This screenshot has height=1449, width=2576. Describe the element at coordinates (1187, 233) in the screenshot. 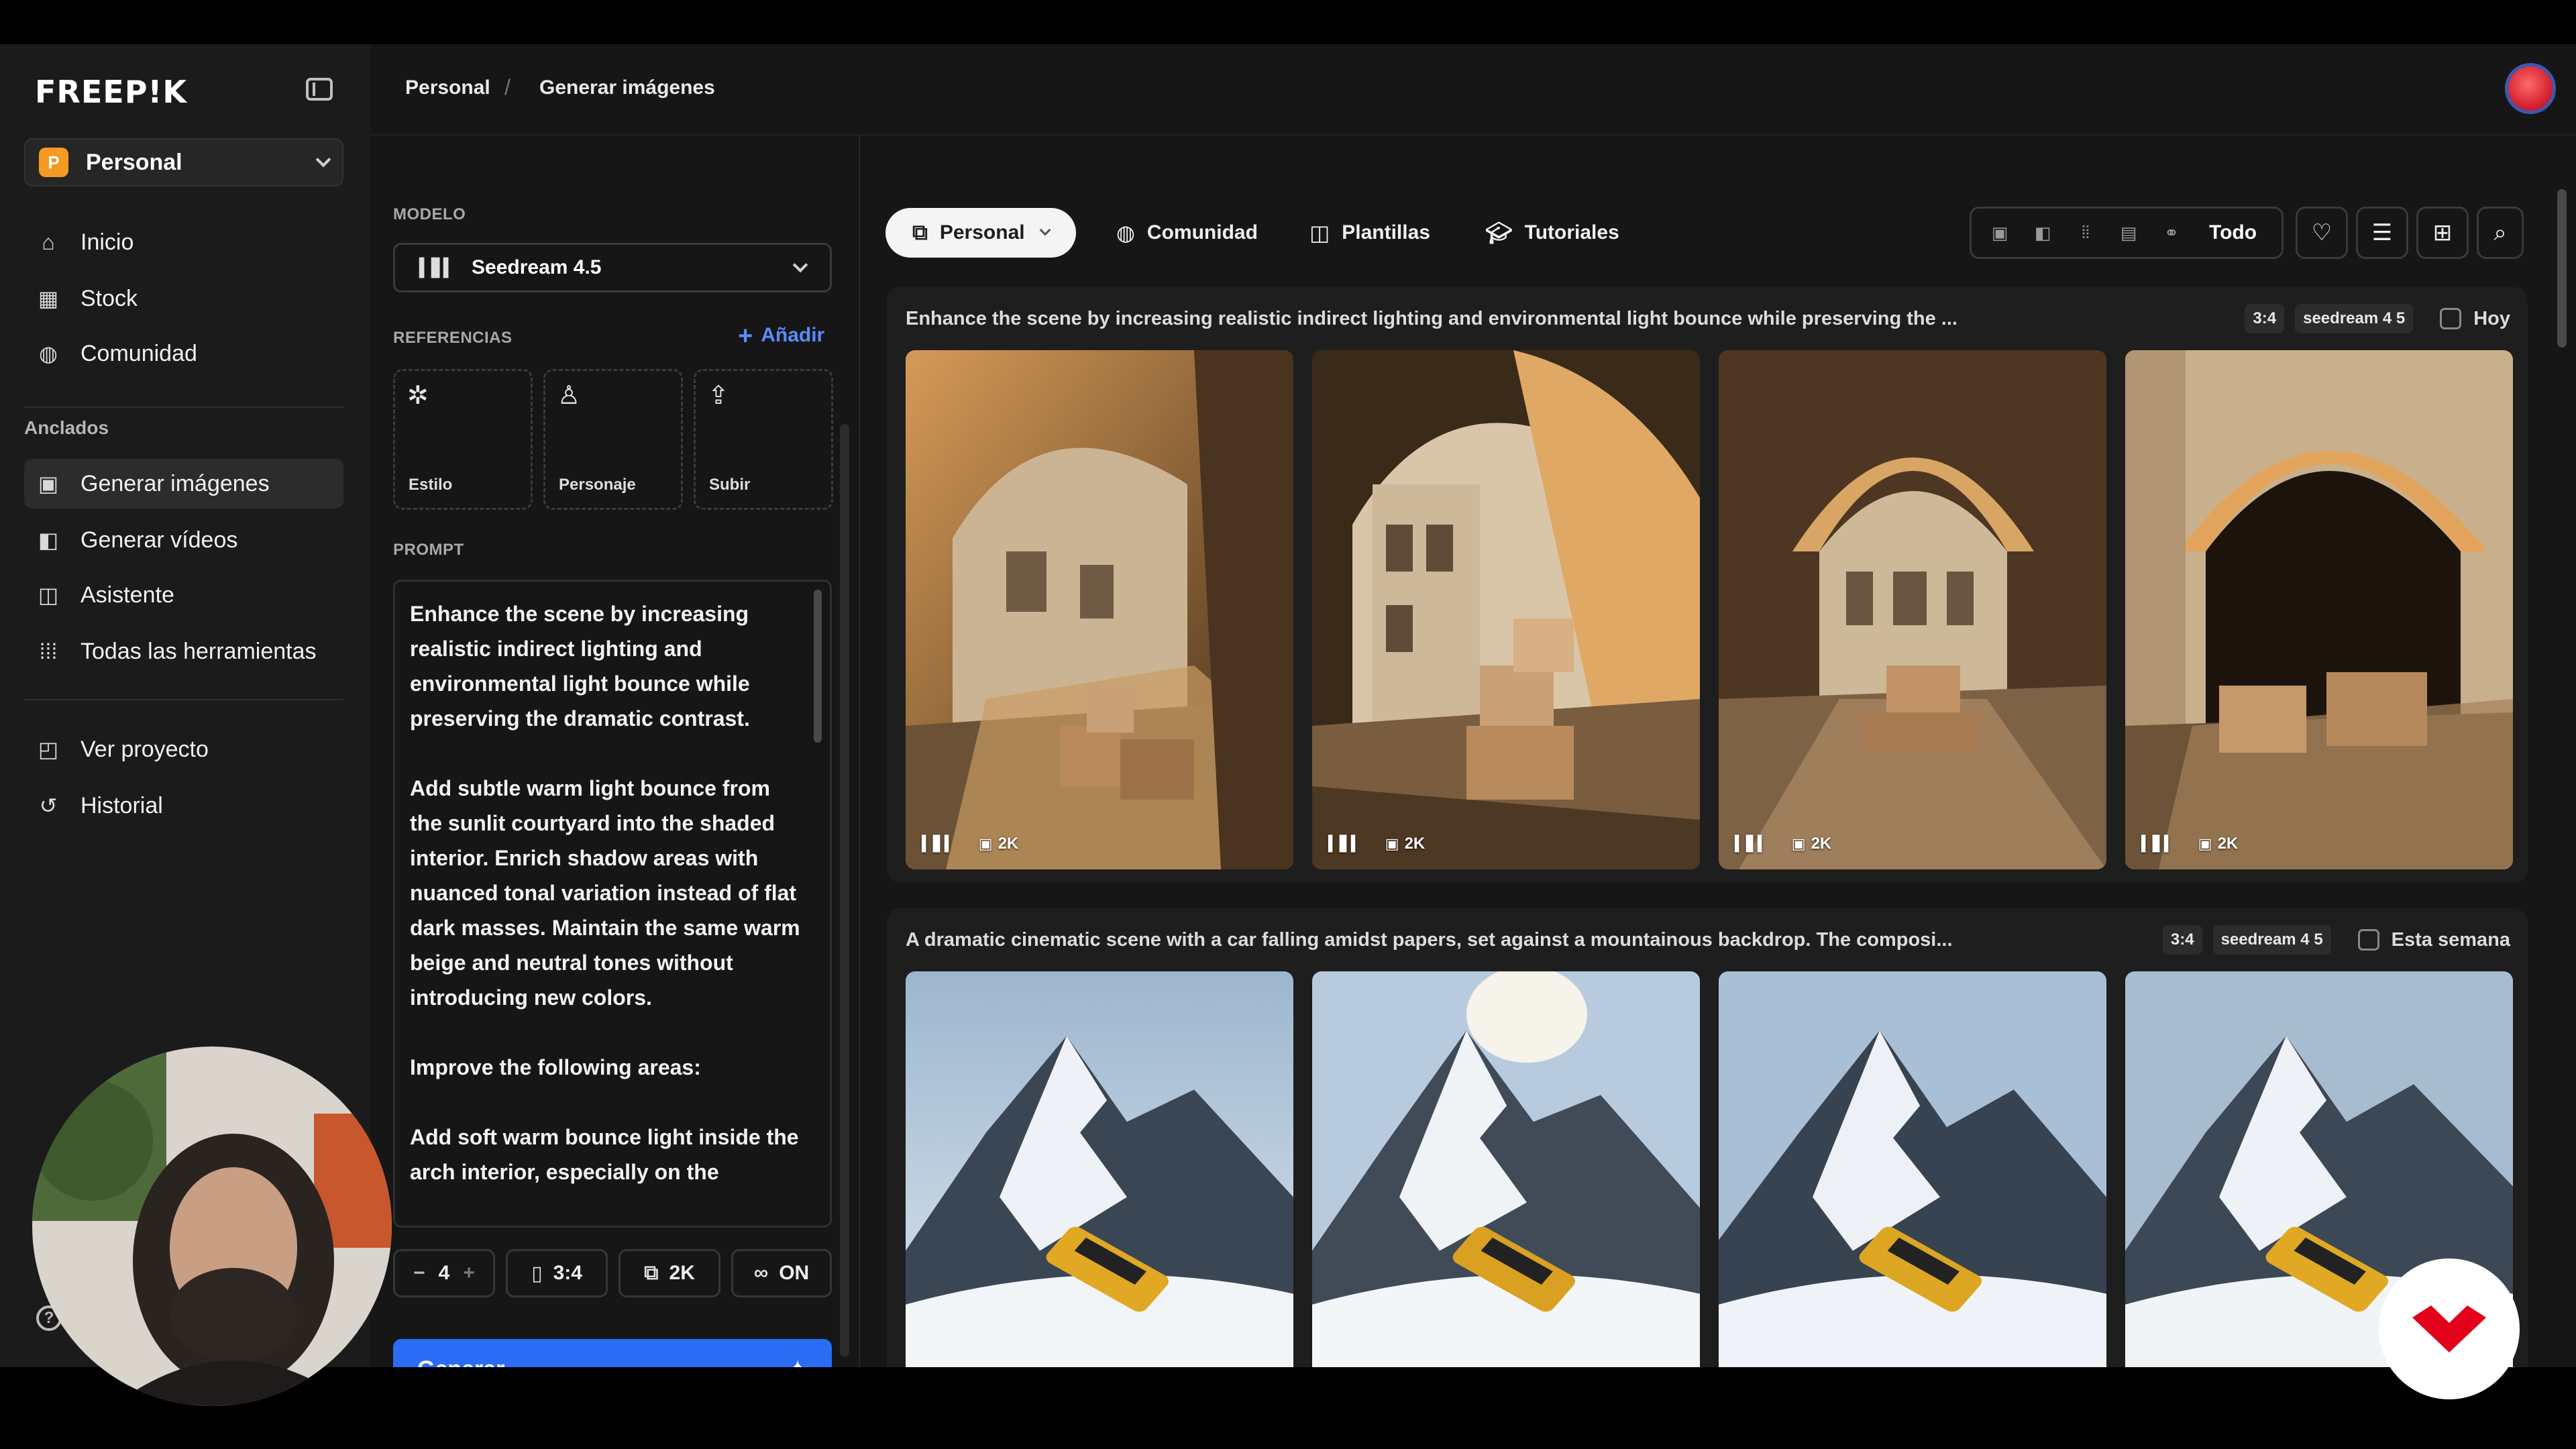

I see `tab-comunidad: ◍ Comunidad` at that location.